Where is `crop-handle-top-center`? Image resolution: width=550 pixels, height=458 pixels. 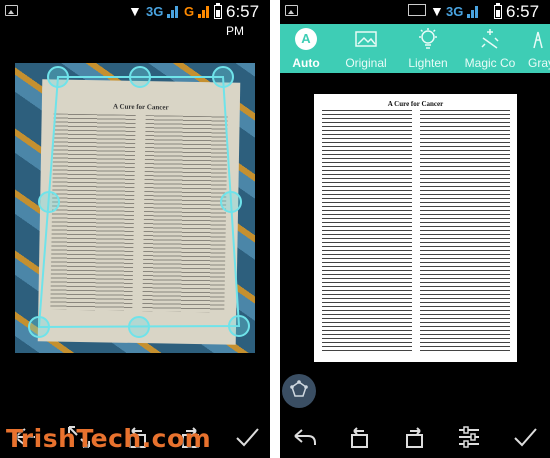 crop-handle-top-center is located at coordinates (140, 77).